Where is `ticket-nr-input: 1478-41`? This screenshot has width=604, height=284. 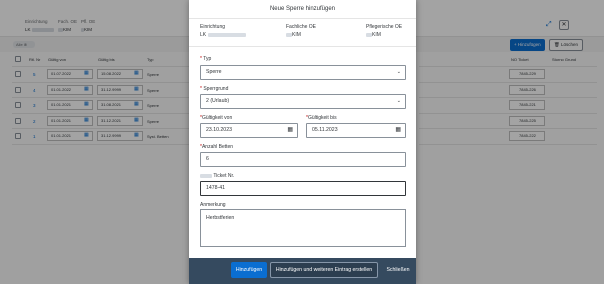 ticket-nr-input: 1478-41 is located at coordinates (303, 188).